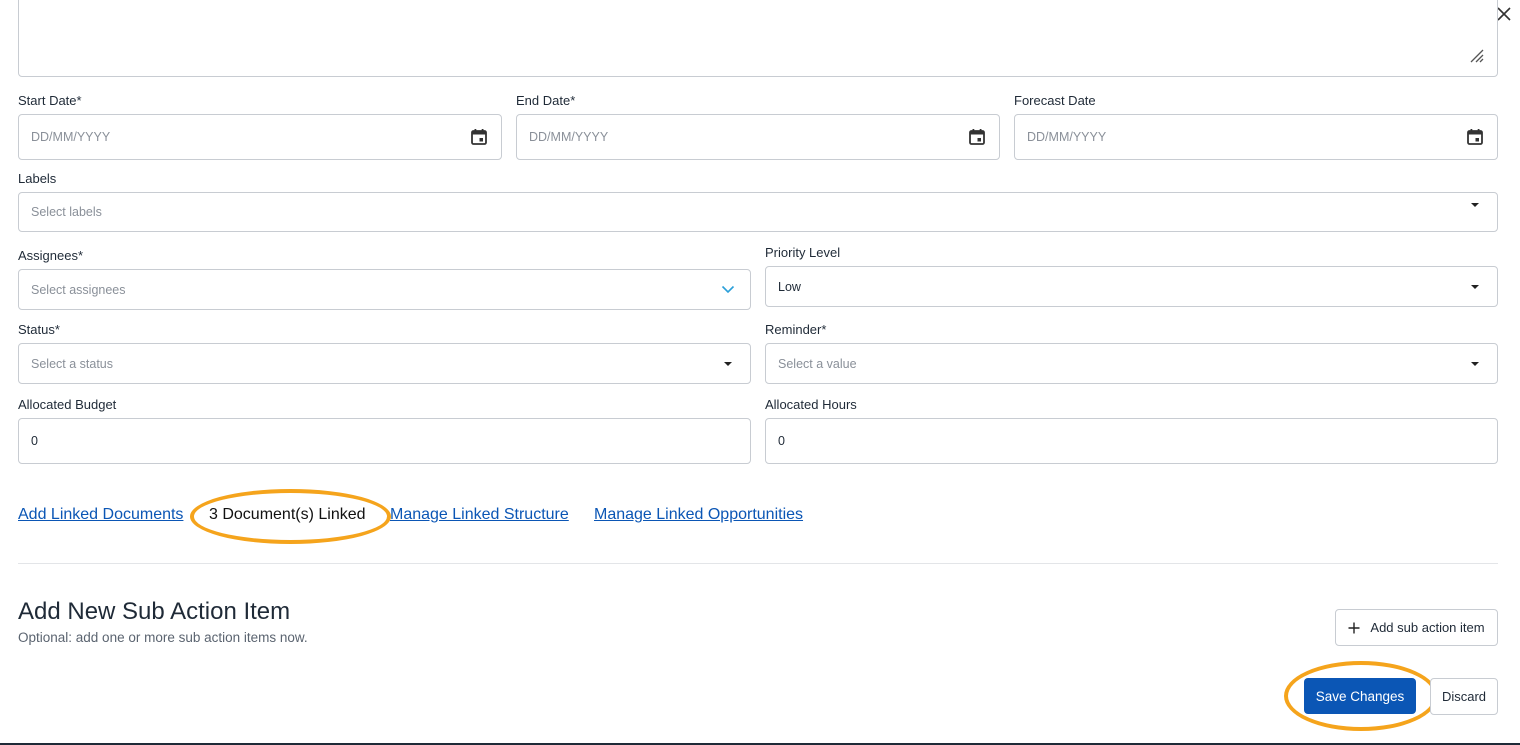 This screenshot has height=745, width=1520. What do you see at coordinates (51, 255) in the screenshot?
I see `assignees-label: Assignees*` at bounding box center [51, 255].